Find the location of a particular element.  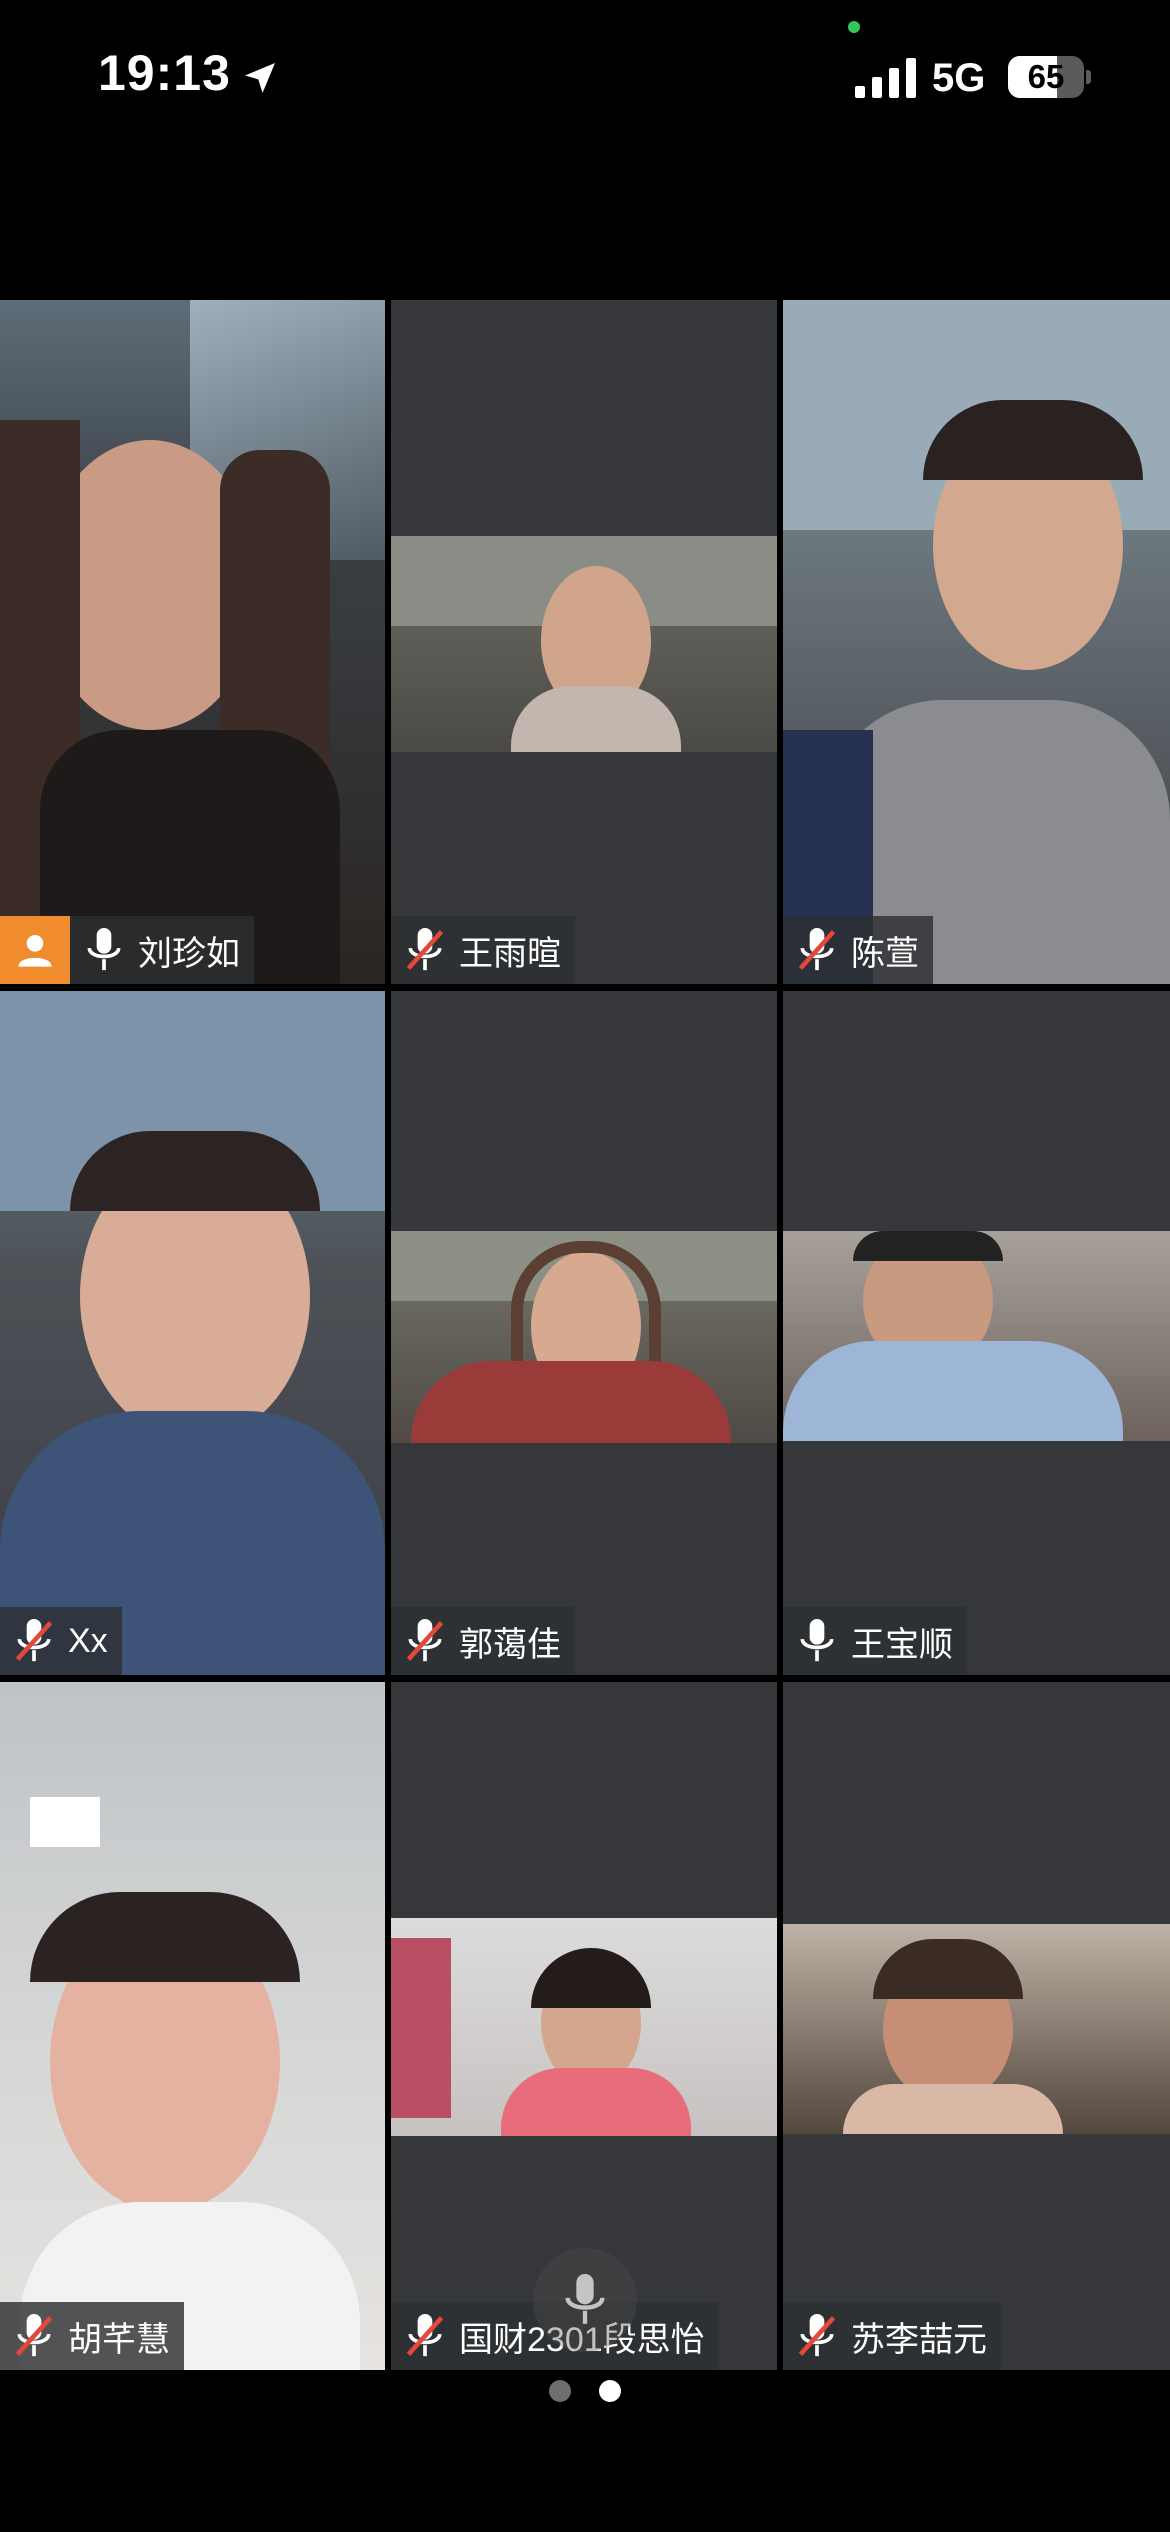

floating-mic-button is located at coordinates (585, 2300).